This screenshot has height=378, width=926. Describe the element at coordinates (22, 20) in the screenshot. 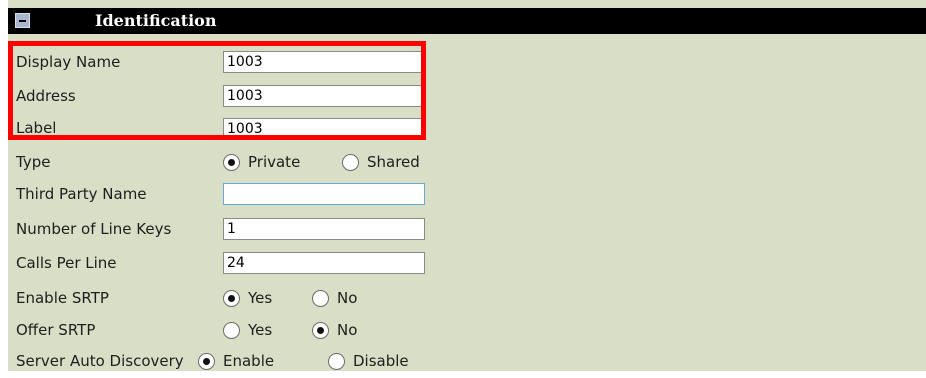

I see `collapse-minus-icon` at that location.